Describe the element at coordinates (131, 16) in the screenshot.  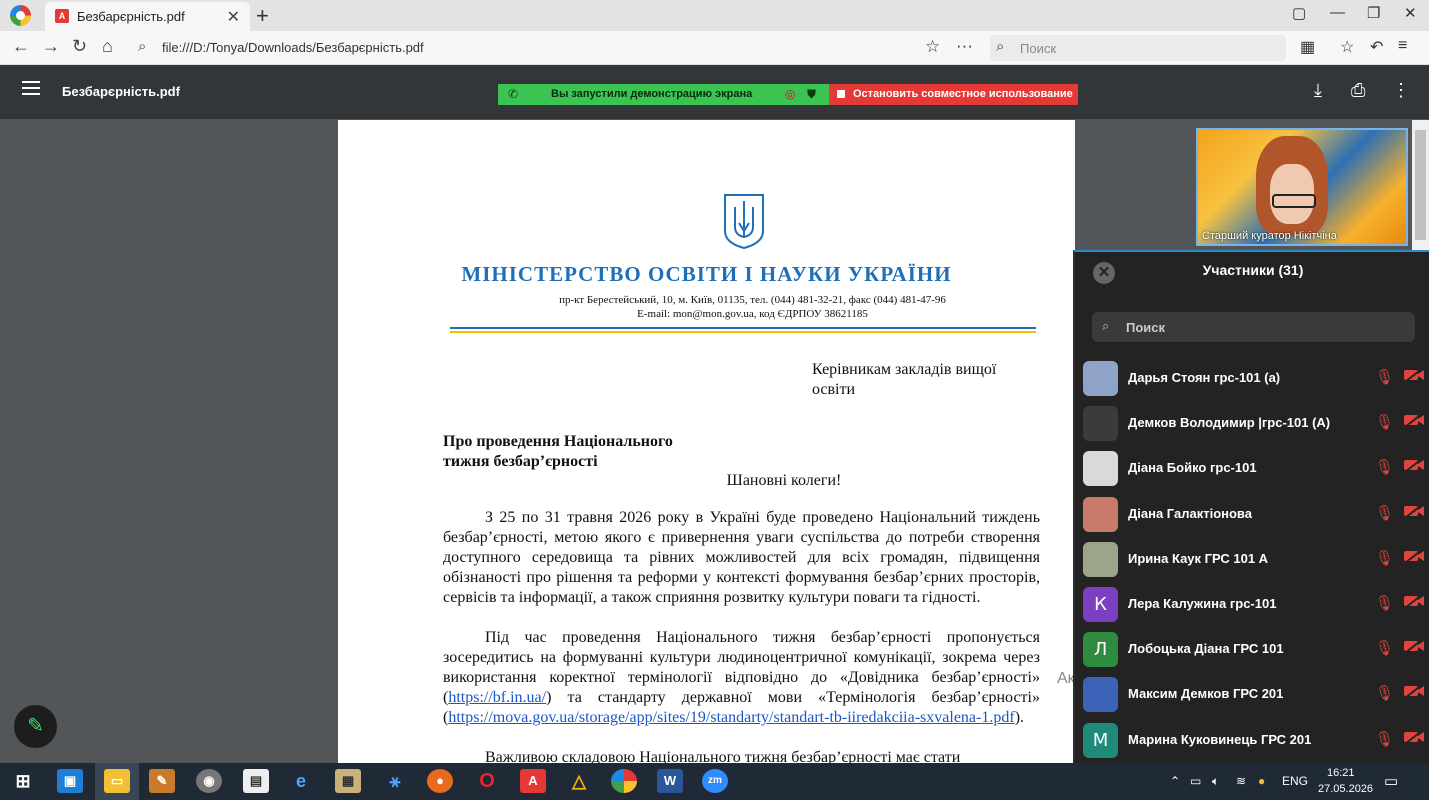
I see `tab-title: Безбарєрність.pdf` at that location.